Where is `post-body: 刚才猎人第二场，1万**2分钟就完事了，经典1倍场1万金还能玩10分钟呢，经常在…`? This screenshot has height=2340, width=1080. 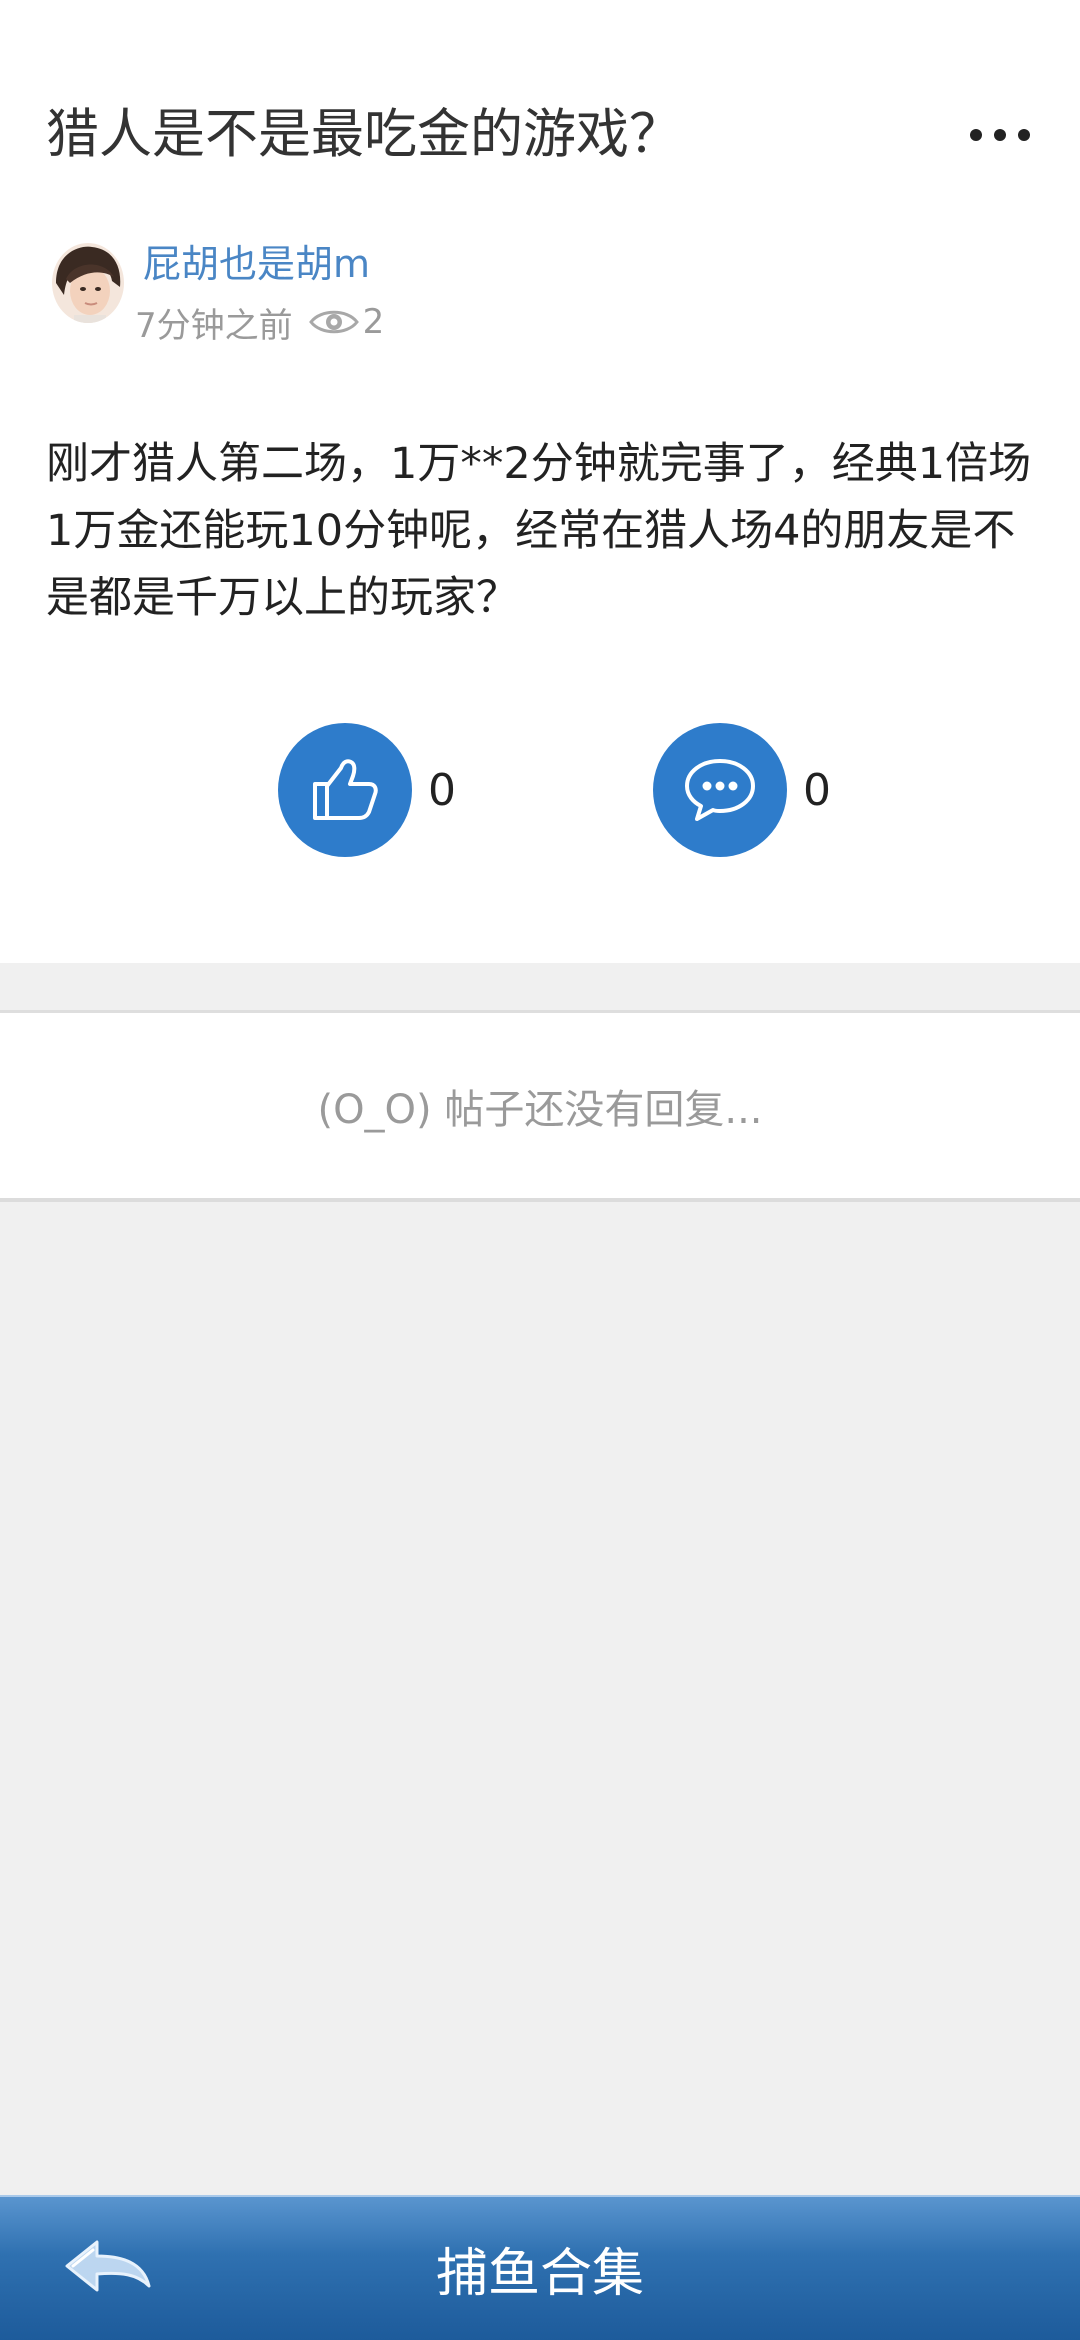 post-body: 刚才猎人第二场，1万**2分钟就完事了，经典1倍场1万金还能玩10分钟呢，经常在… is located at coordinates (539, 531).